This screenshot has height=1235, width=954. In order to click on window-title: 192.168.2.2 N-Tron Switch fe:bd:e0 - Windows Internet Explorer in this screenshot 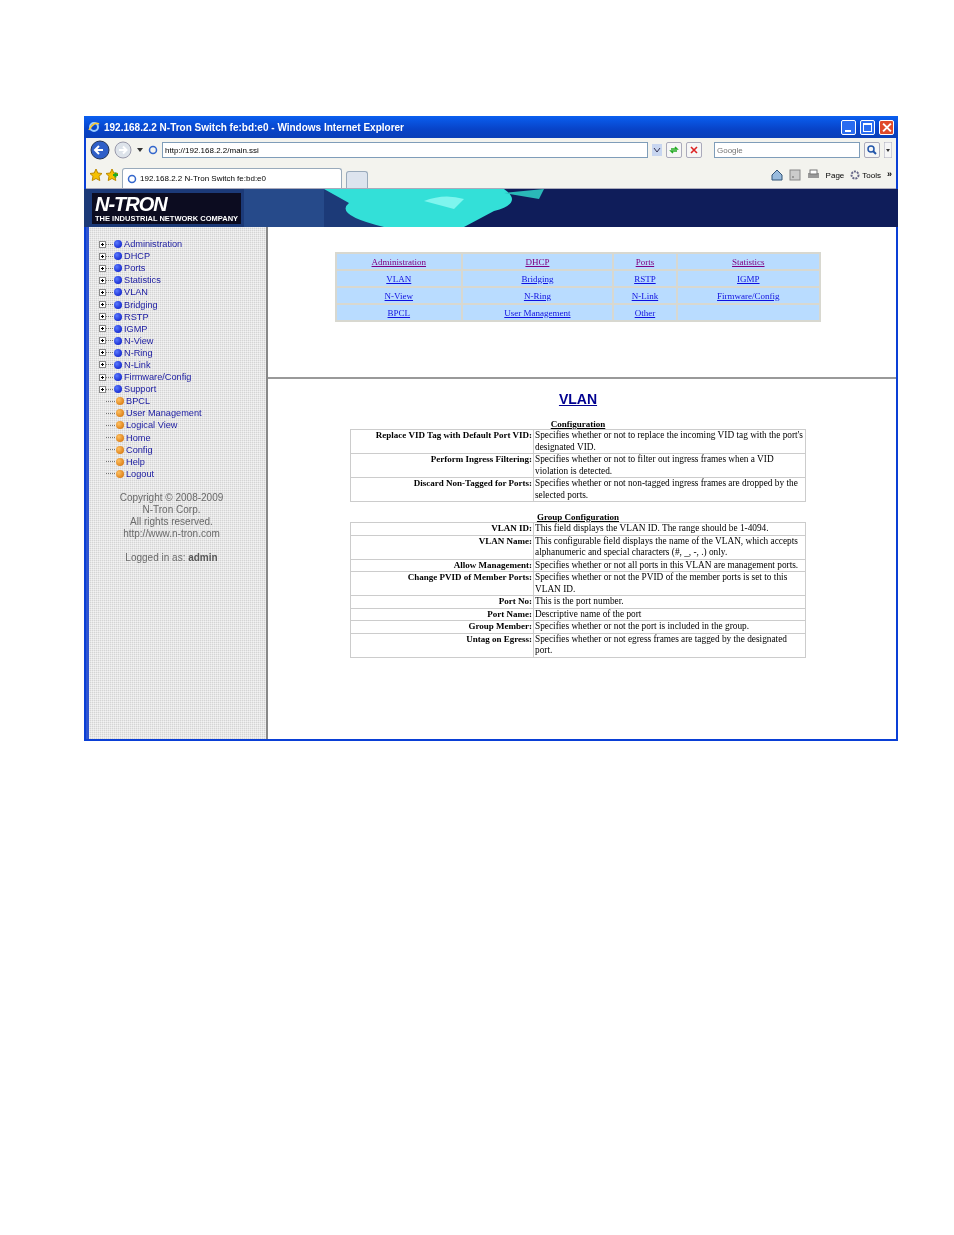, I will do `click(254, 127)`.